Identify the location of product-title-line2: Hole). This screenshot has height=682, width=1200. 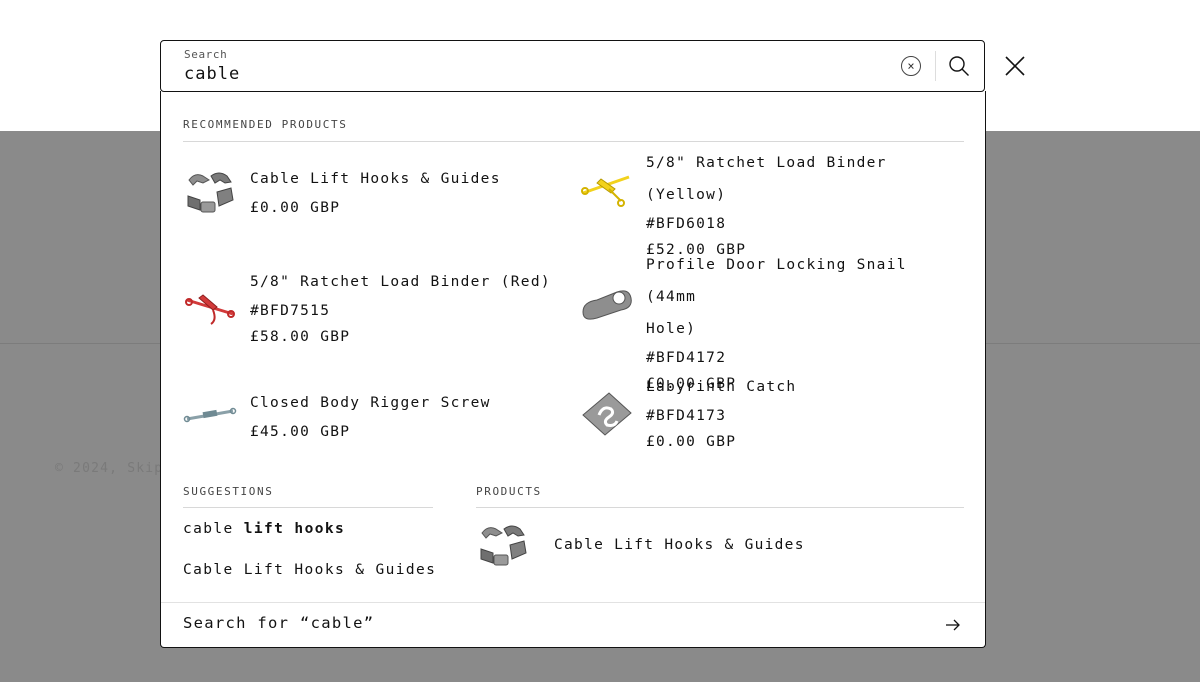
(671, 329).